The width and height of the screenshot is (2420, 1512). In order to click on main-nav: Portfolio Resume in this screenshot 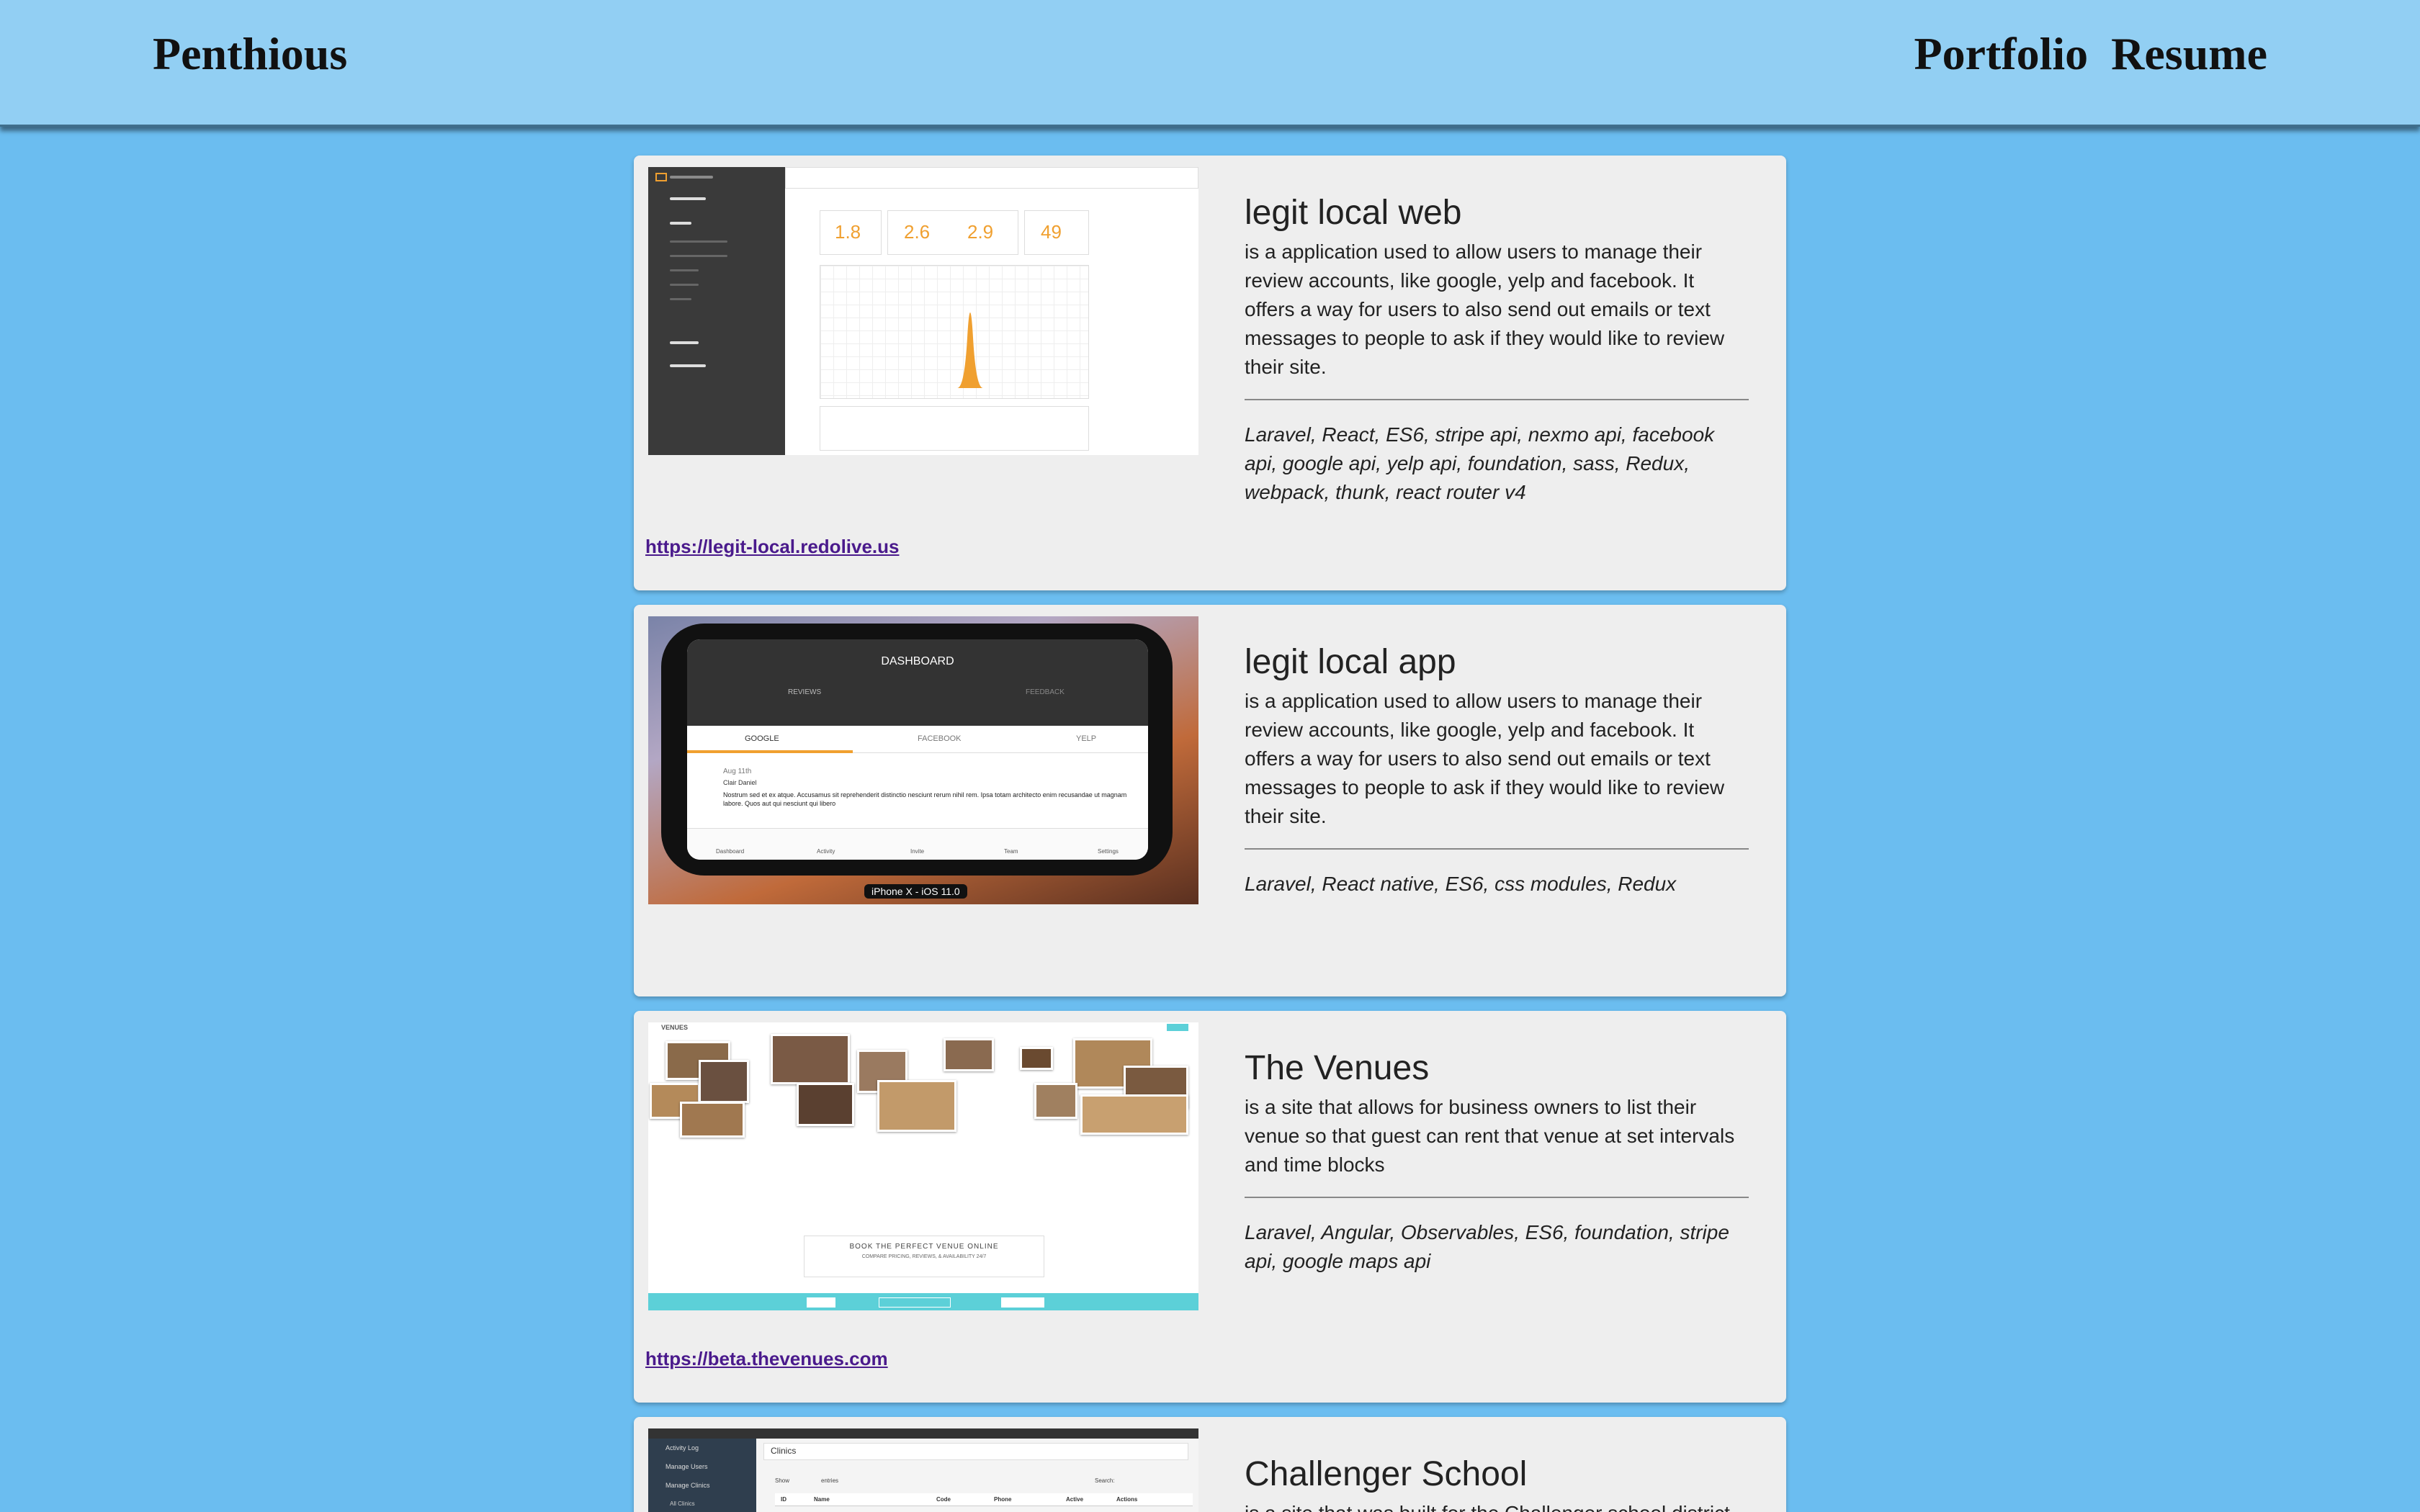, I will do `click(2090, 54)`.